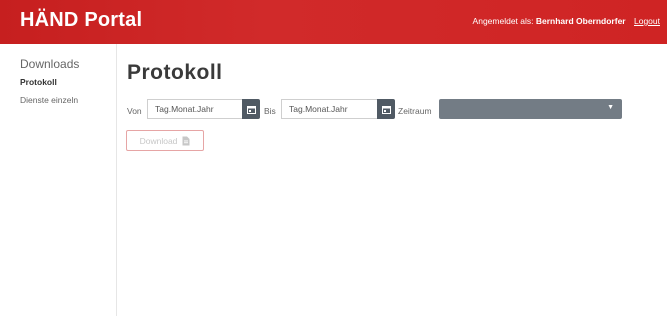 This screenshot has width=667, height=316. Describe the element at coordinates (49, 100) in the screenshot. I see `sidebar-item-dienste-einzeln: Dienste einzeln` at that location.